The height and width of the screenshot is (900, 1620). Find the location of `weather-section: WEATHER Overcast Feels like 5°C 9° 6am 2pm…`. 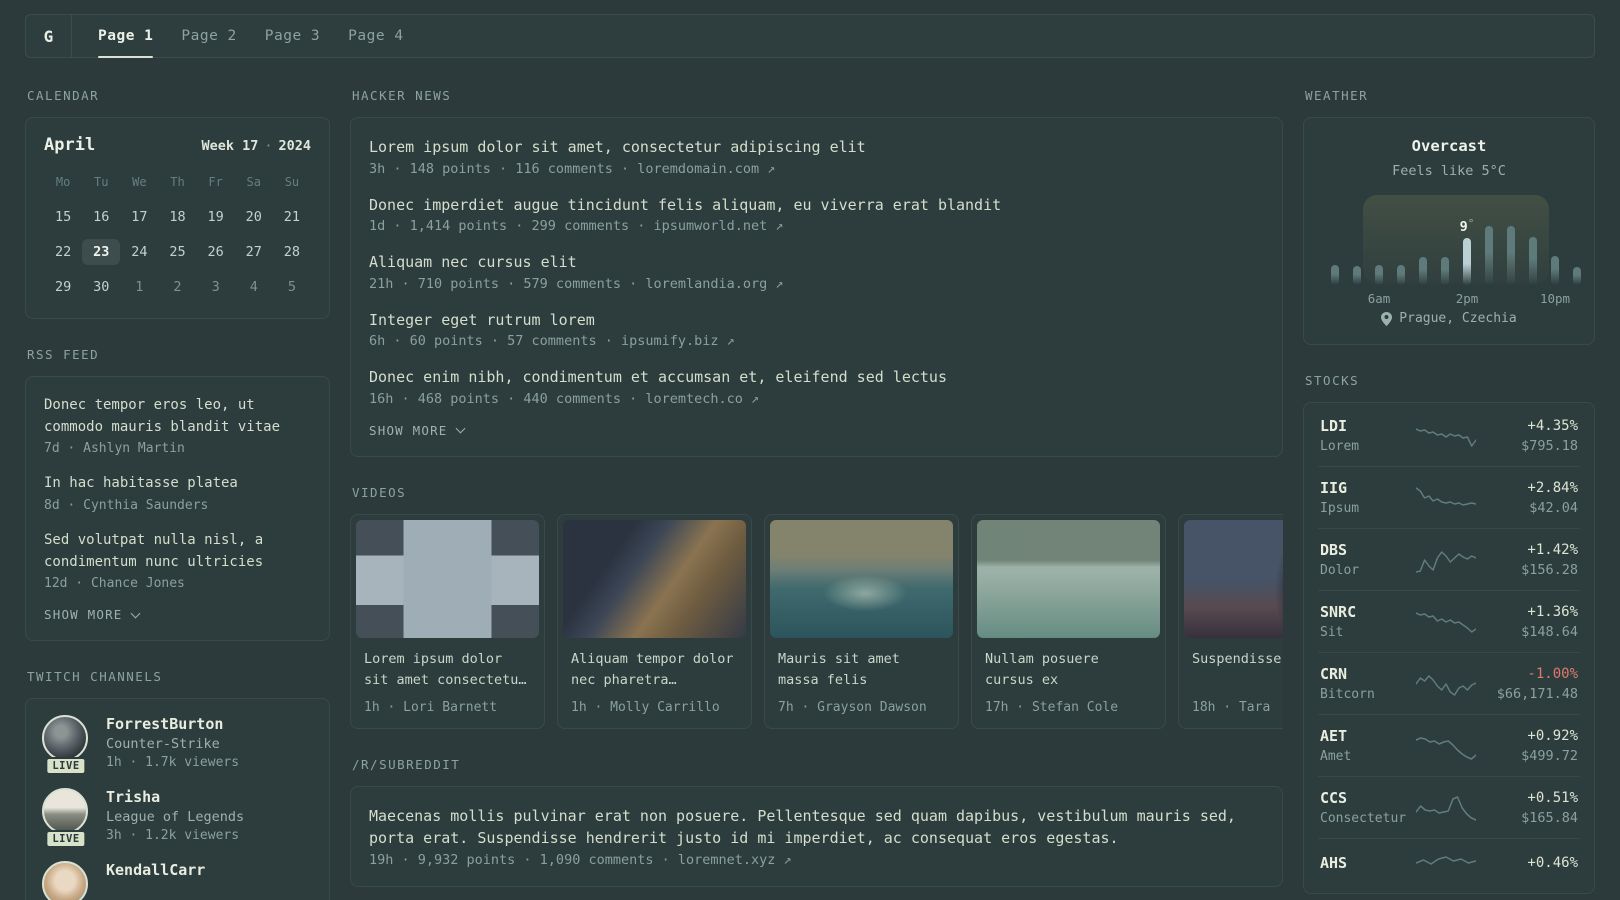

weather-section: WEATHER Overcast Feels like 5°C 9° 6am 2pm… is located at coordinates (1449, 216).